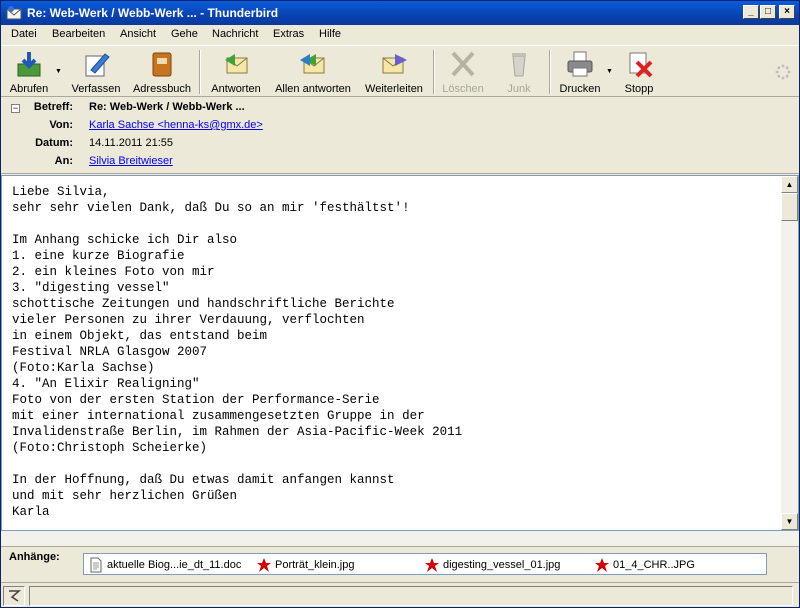 The width and height of the screenshot is (800, 608). I want to click on print-dropdown-icon: ▼, so click(609, 71).